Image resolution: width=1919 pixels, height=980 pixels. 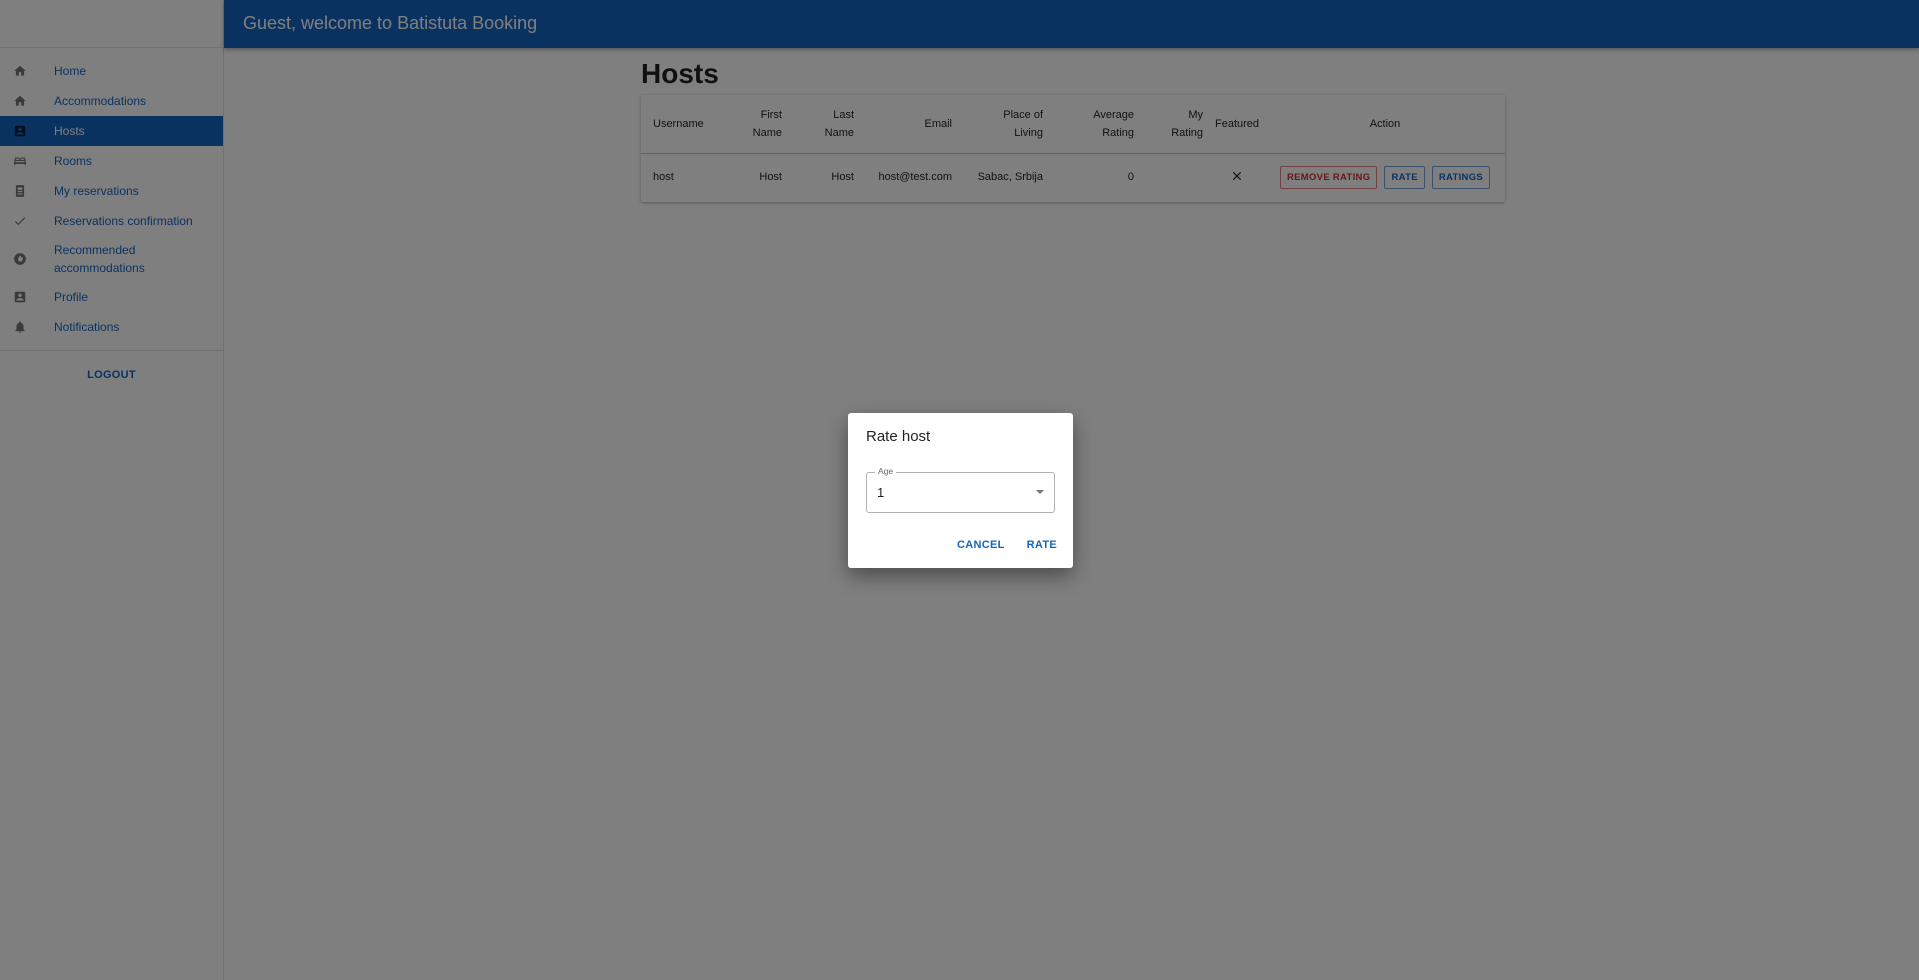 I want to click on dialog-actions: CANCEL RATE, so click(x=1007, y=545).